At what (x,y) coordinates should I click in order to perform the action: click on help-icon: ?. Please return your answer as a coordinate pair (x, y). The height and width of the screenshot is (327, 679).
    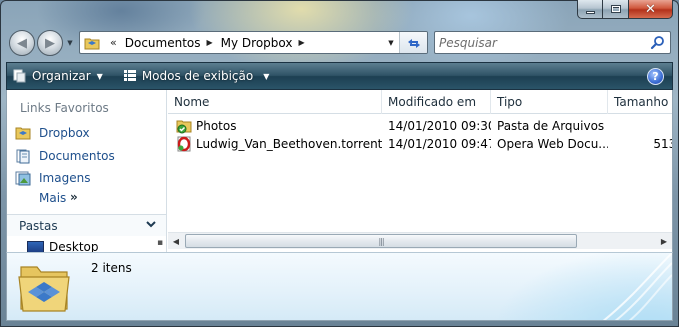
    Looking at the image, I should click on (655, 76).